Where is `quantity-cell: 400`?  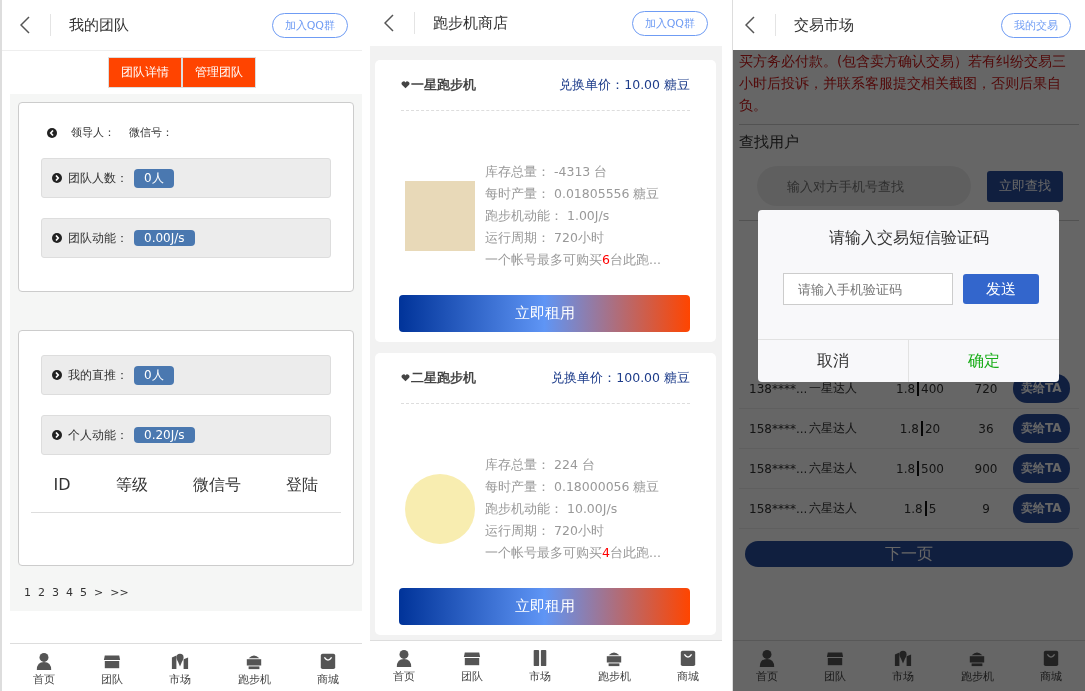
quantity-cell: 400 is located at coordinates (932, 388).